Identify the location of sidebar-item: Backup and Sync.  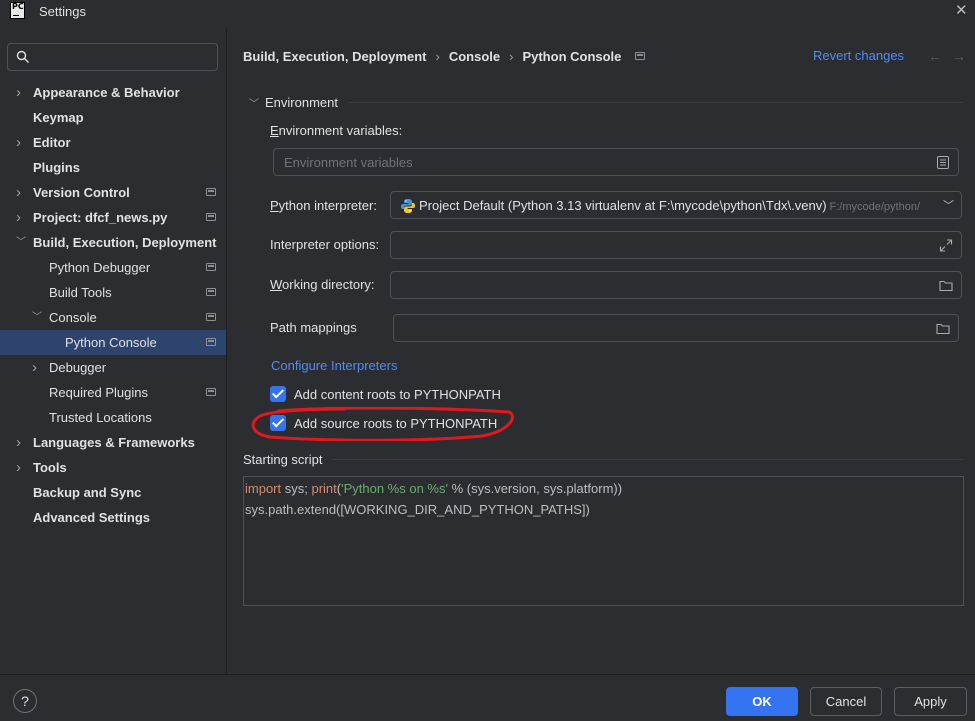
(113, 492).